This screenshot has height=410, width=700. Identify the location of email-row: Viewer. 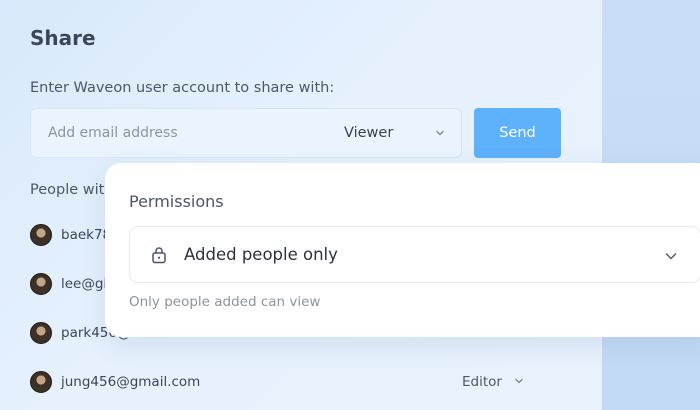
(246, 133).